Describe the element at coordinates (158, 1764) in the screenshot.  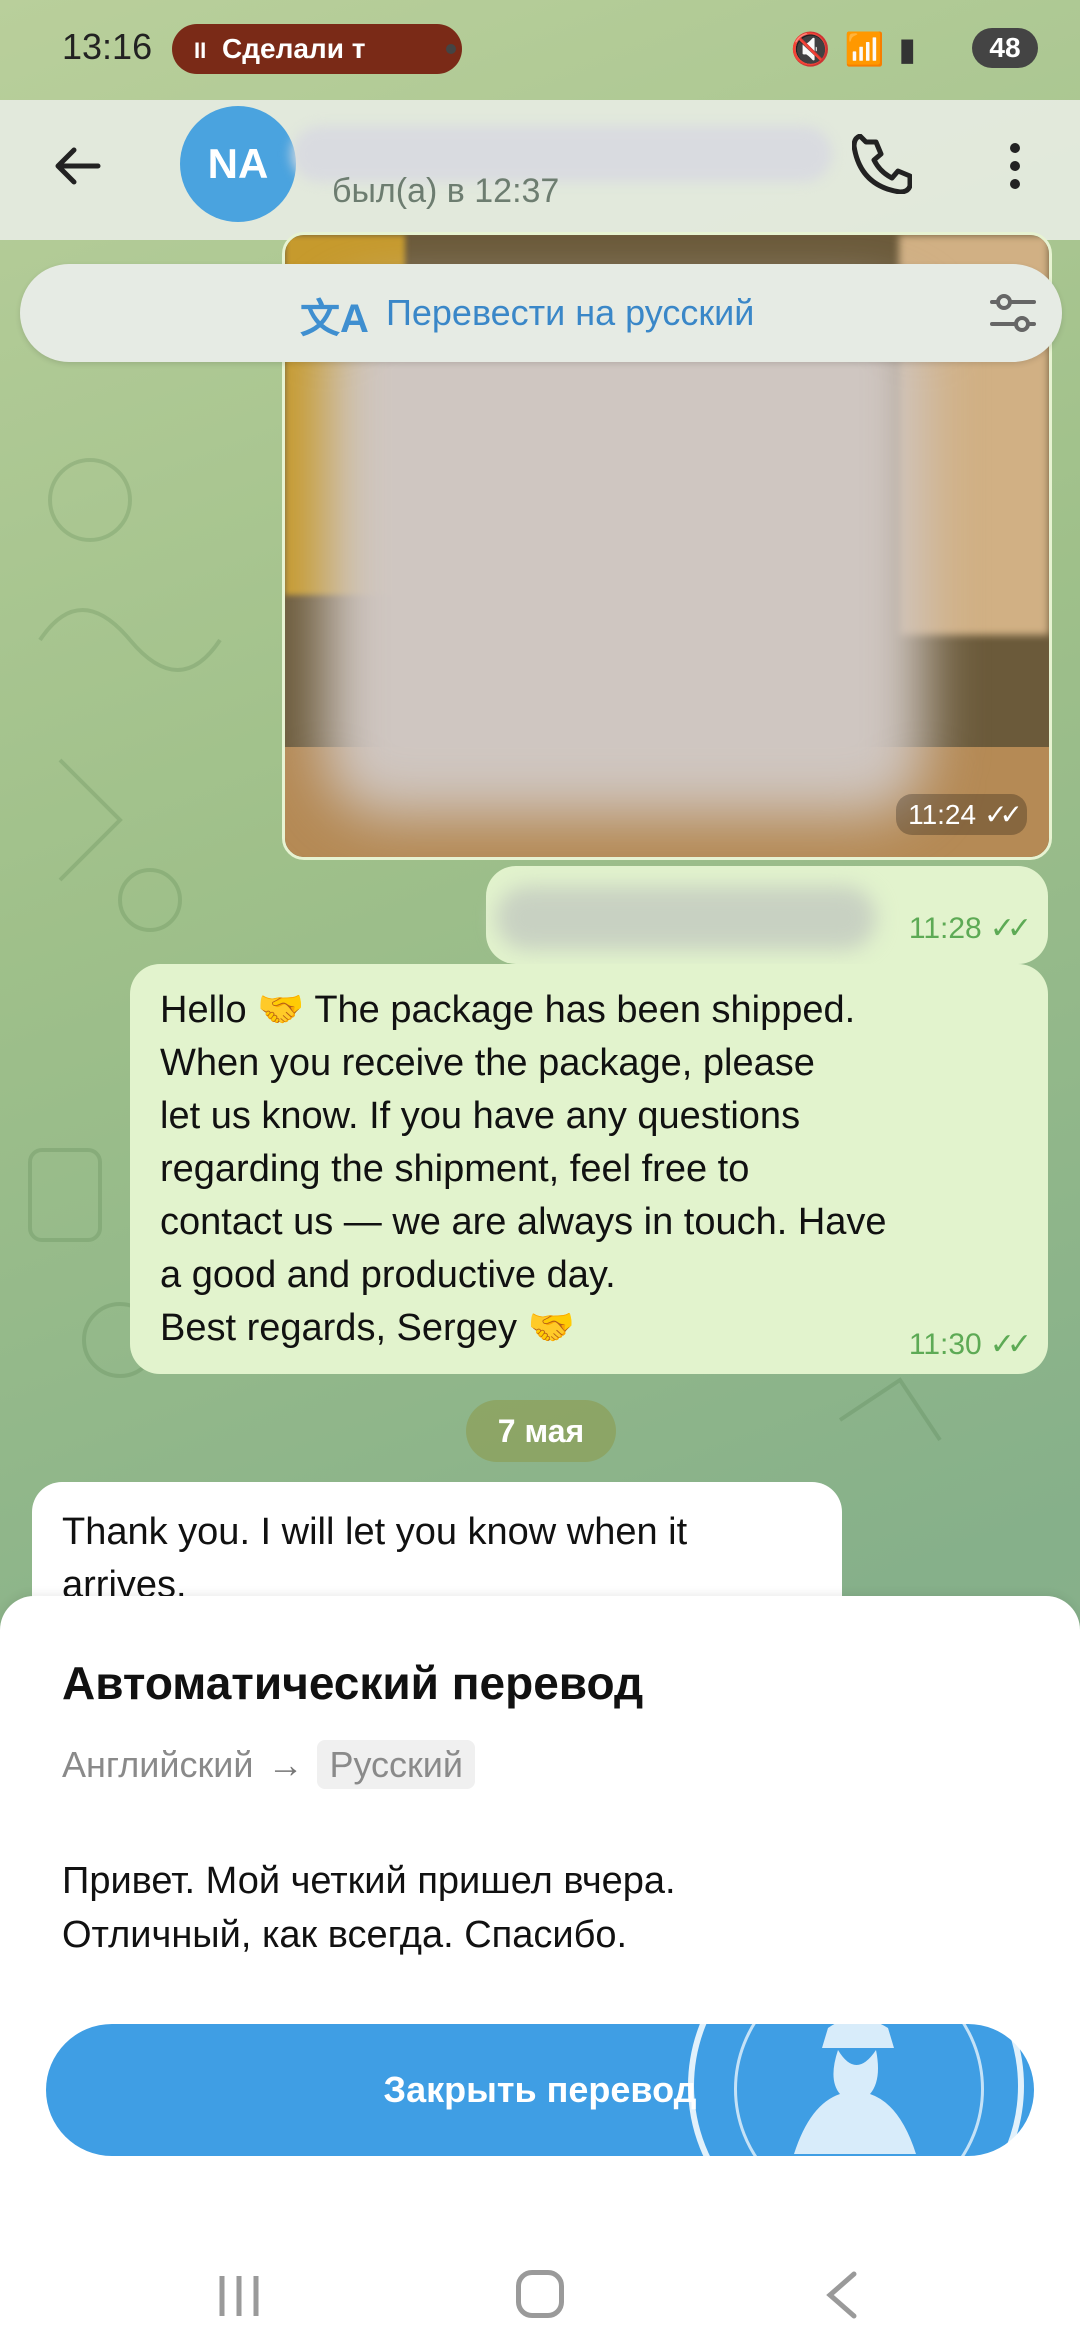
I see `source-language: Английский` at that location.